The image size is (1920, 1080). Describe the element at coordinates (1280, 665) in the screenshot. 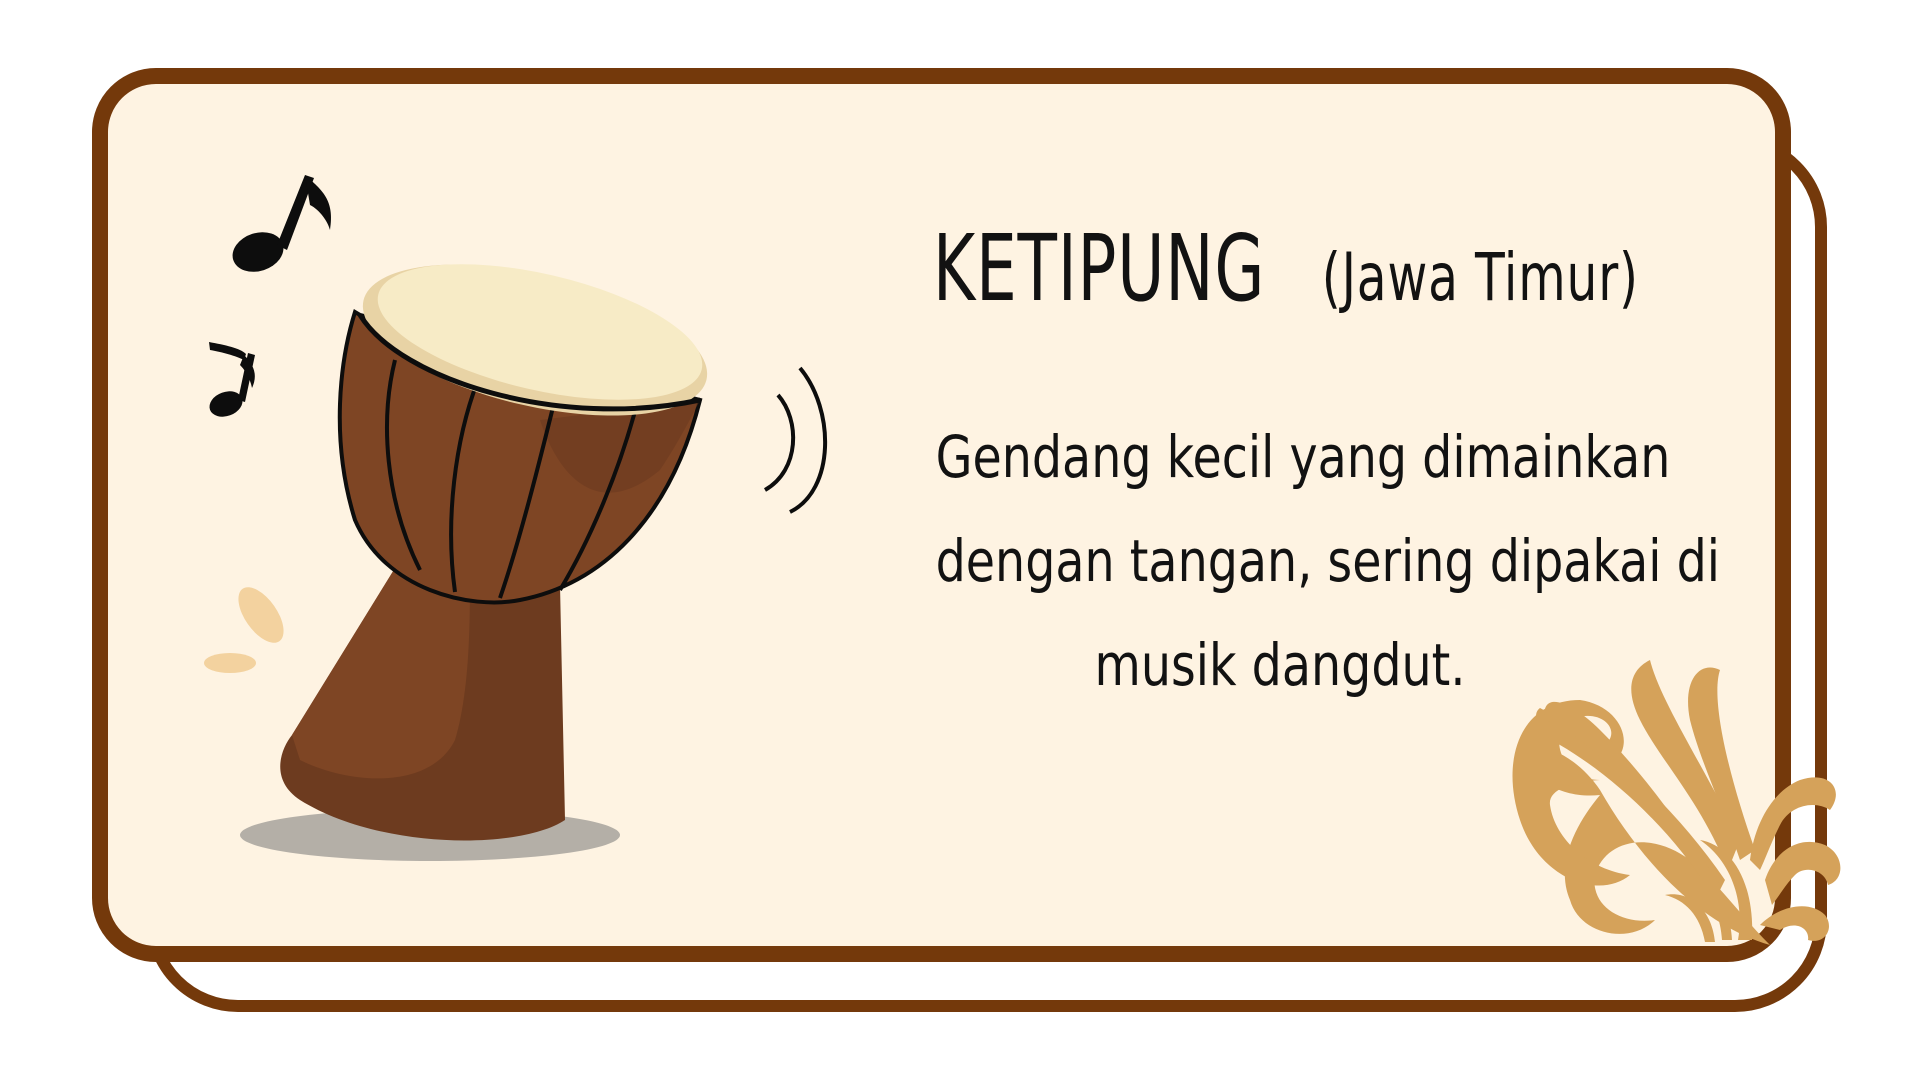

I see `description-line-3: musik dangdut.` at that location.